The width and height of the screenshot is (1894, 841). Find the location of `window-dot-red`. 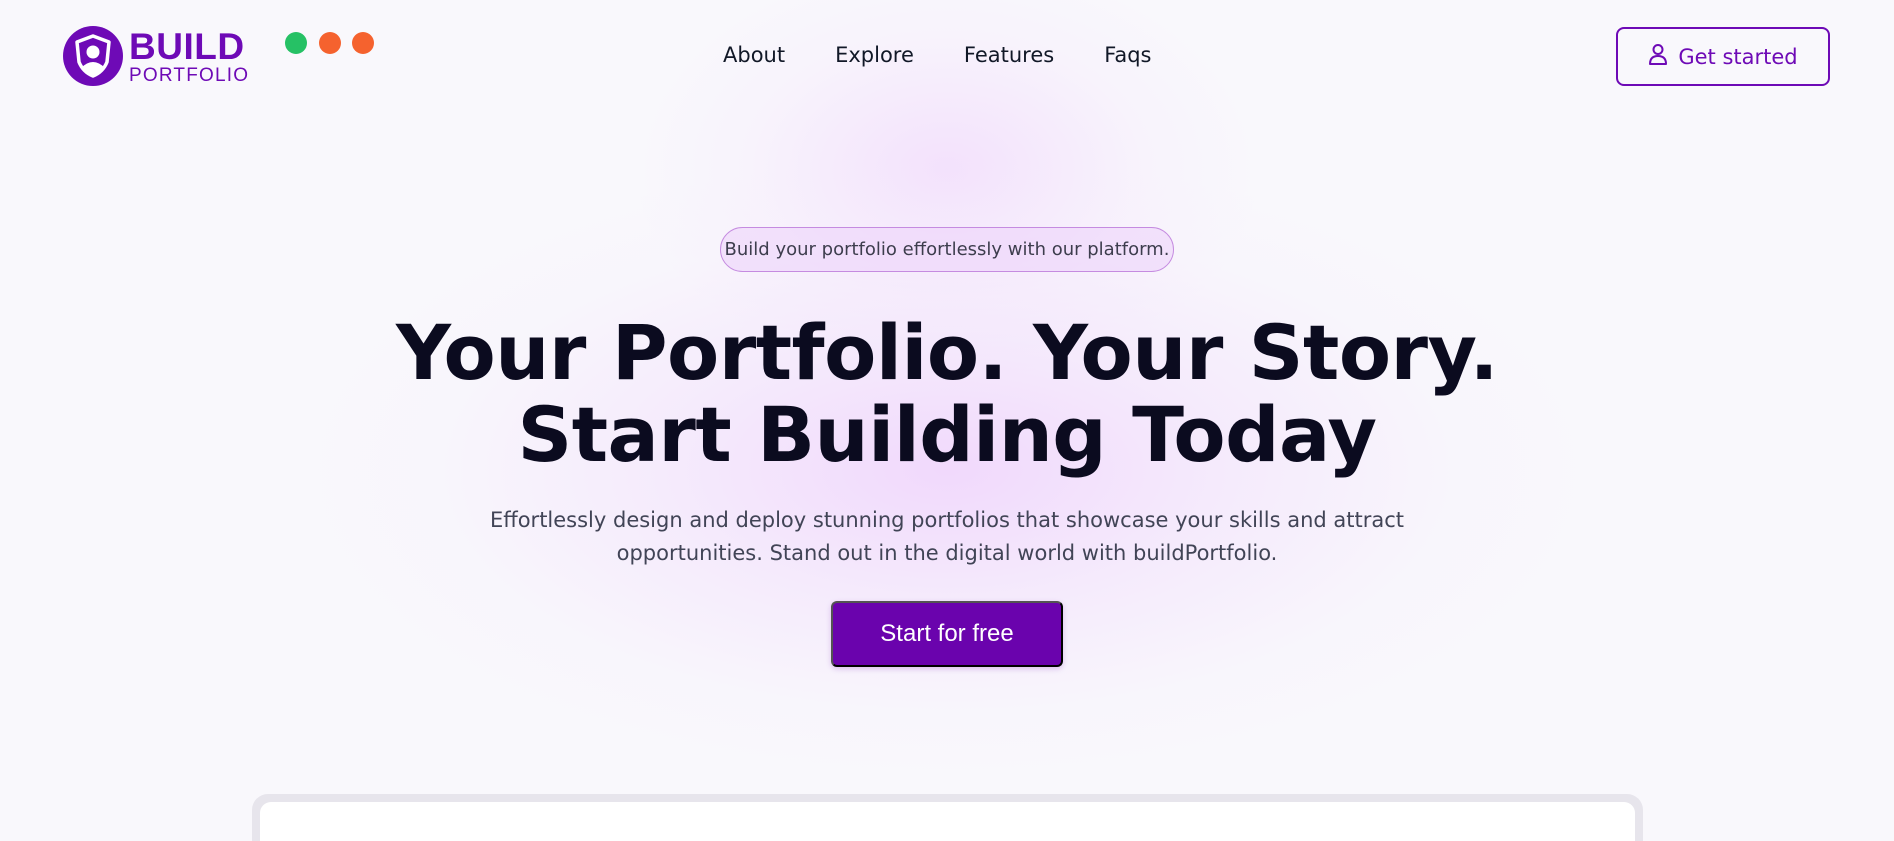

window-dot-red is located at coordinates (363, 43).